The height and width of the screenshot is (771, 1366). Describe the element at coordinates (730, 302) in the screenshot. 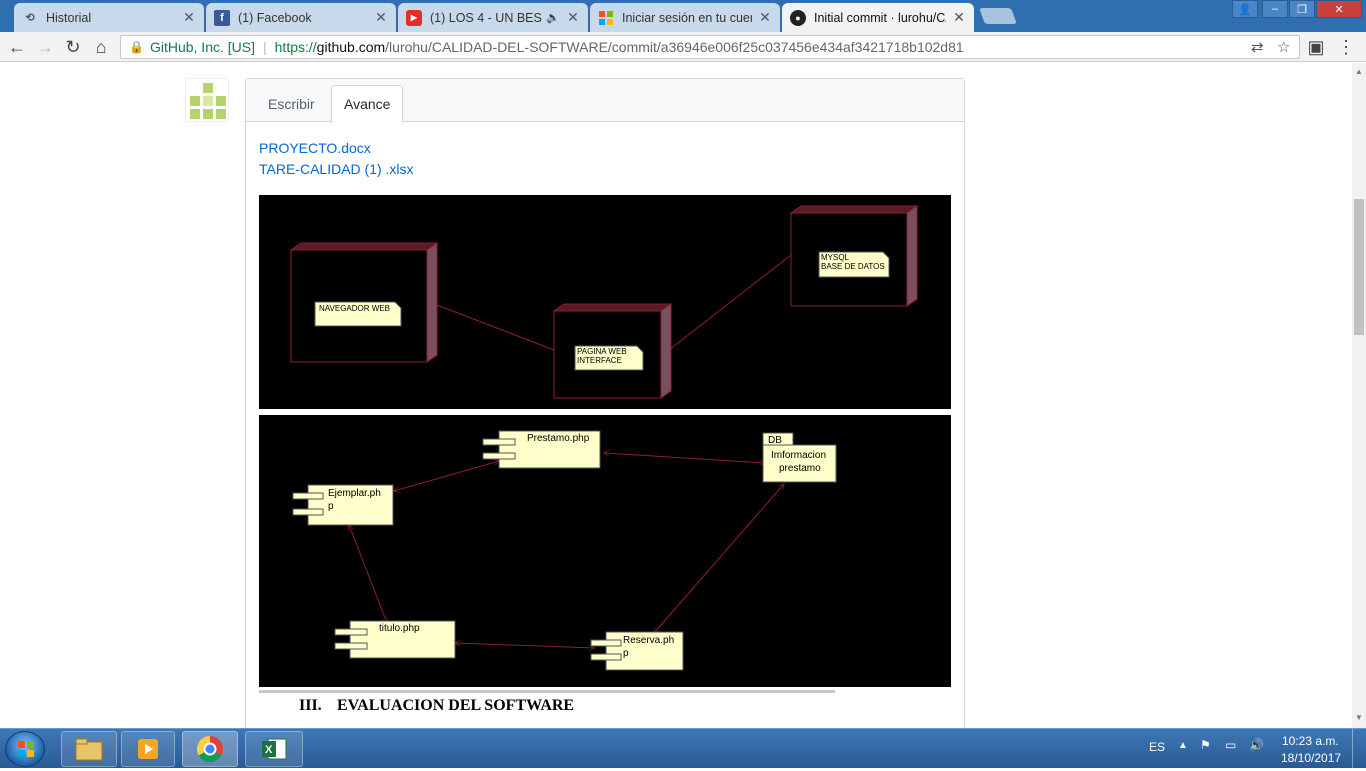

I see `connector-line` at that location.